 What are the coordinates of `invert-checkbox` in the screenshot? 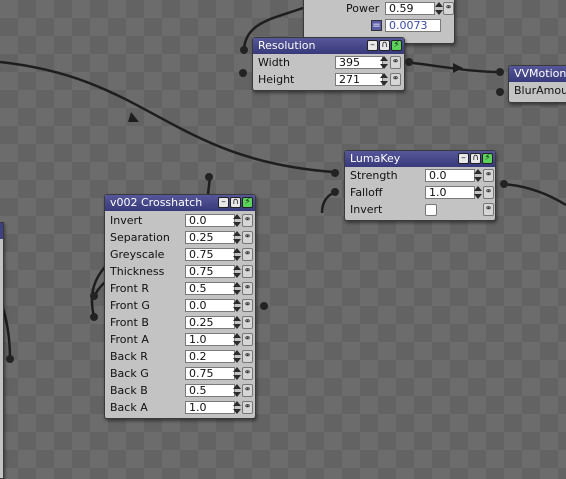 It's located at (431, 210).